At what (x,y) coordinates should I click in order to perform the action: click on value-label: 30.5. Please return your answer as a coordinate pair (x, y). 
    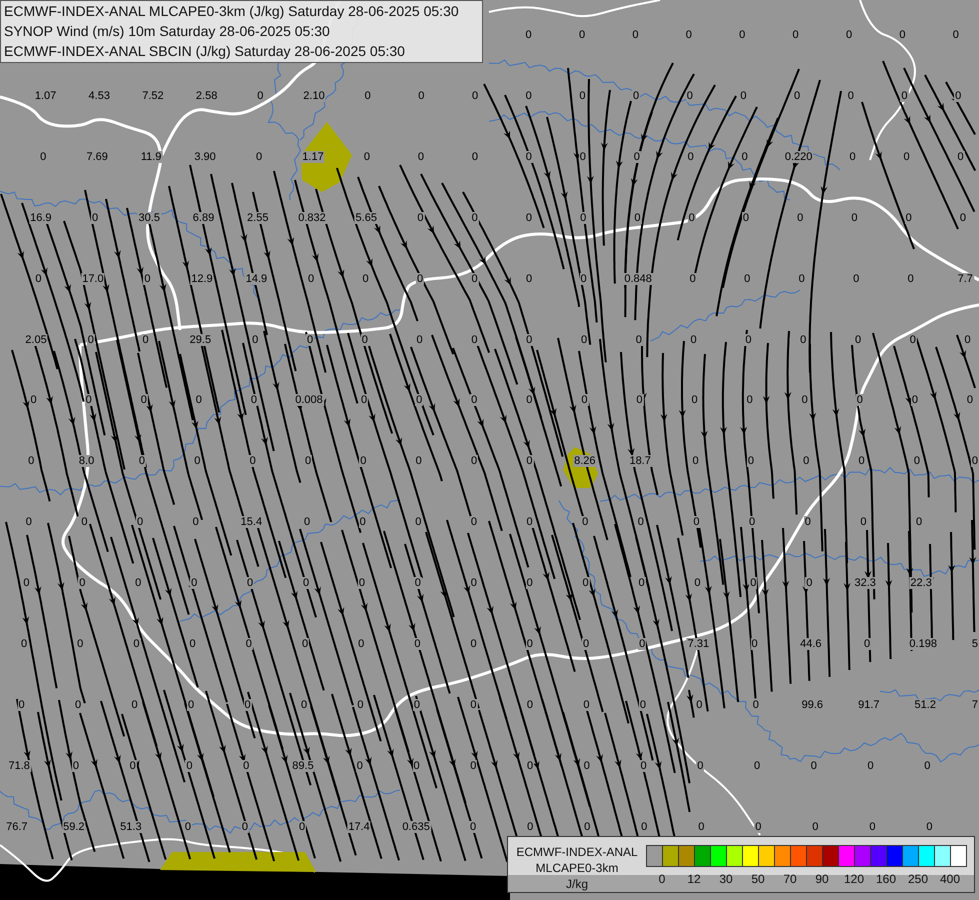
    Looking at the image, I should click on (149, 218).